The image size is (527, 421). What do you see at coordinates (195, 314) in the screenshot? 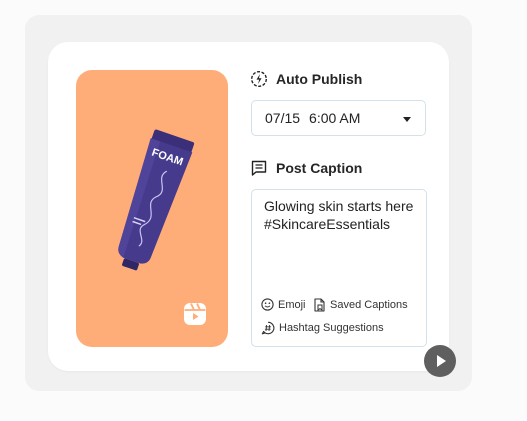
I see `reels-icon` at bounding box center [195, 314].